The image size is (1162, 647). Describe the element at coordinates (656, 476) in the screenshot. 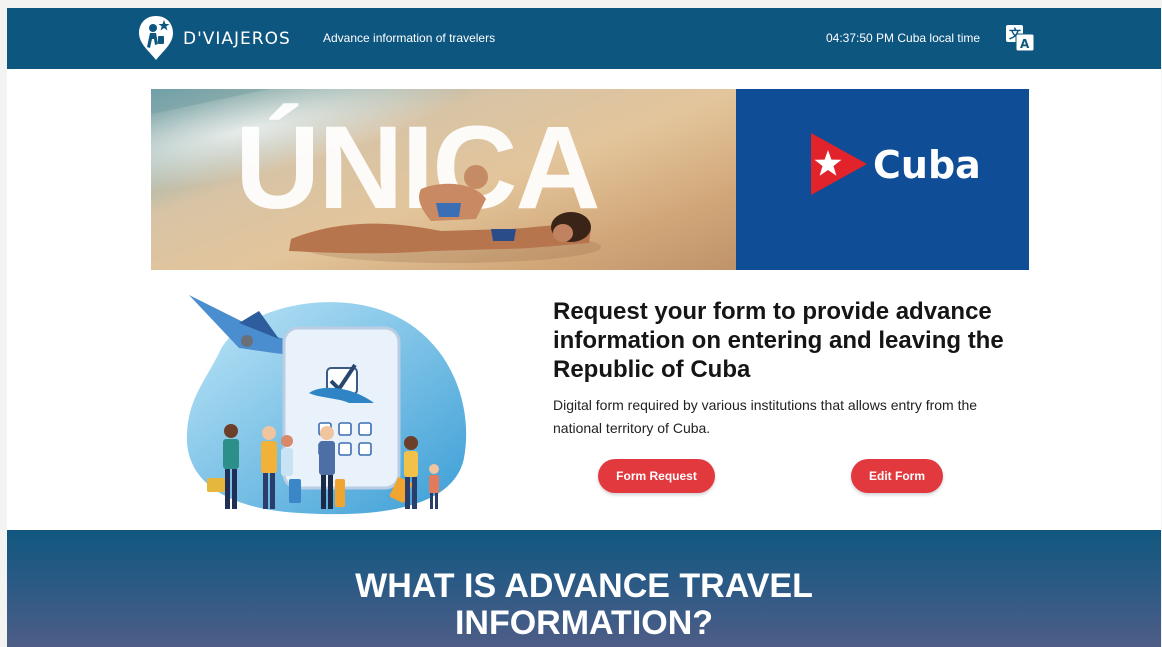

I see `form-request-button: Form Request` at that location.